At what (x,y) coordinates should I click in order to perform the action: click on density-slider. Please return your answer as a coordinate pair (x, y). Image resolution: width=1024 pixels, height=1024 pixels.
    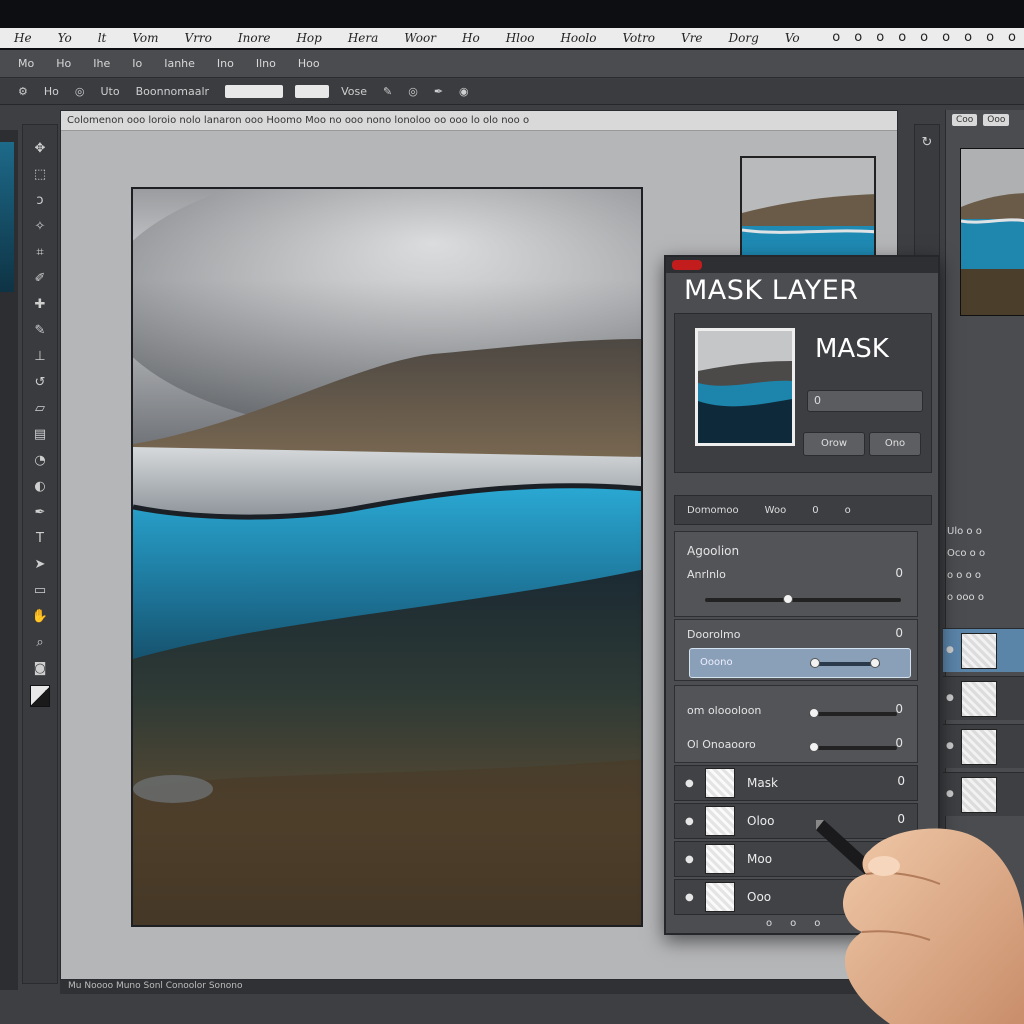
    Looking at the image, I should click on (803, 599).